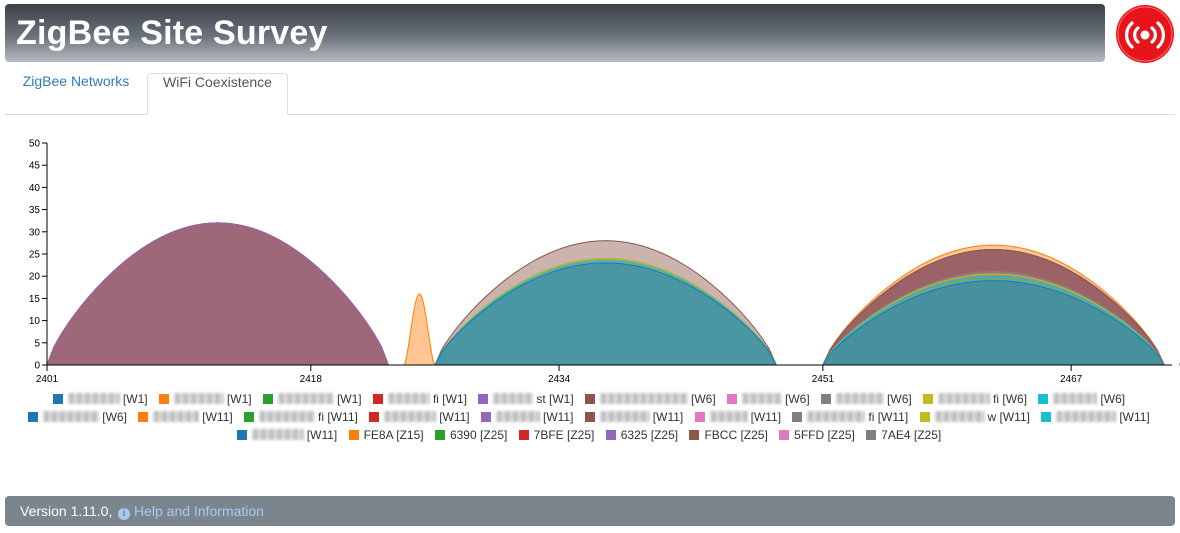 The height and width of the screenshot is (533, 1180). What do you see at coordinates (975, 399) in the screenshot?
I see `legend-item: fi [W6]` at bounding box center [975, 399].